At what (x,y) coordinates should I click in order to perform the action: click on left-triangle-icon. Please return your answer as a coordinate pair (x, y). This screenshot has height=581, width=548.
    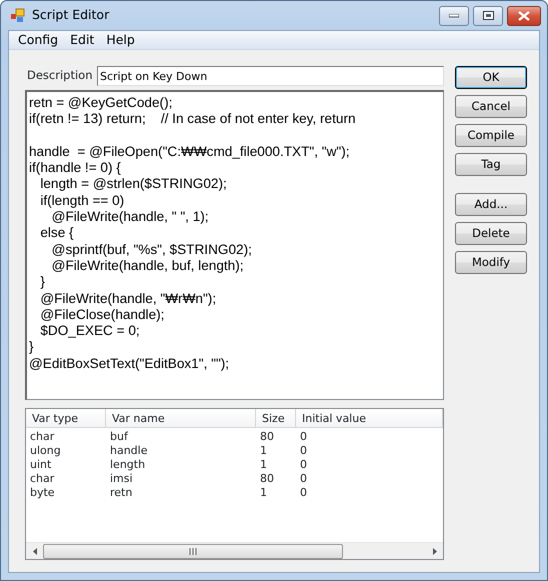
    Looking at the image, I should click on (34, 551).